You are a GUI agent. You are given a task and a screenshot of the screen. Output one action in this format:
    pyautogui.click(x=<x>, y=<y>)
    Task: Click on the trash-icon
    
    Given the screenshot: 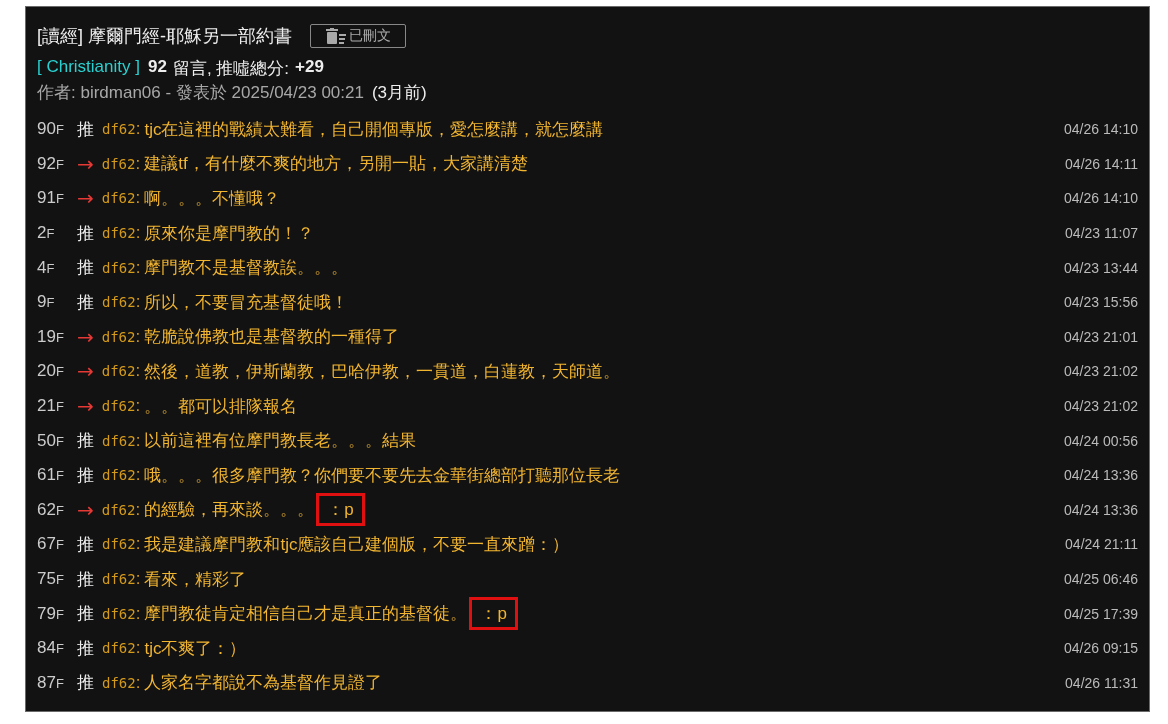 What is the action you would take?
    pyautogui.click(x=336, y=36)
    